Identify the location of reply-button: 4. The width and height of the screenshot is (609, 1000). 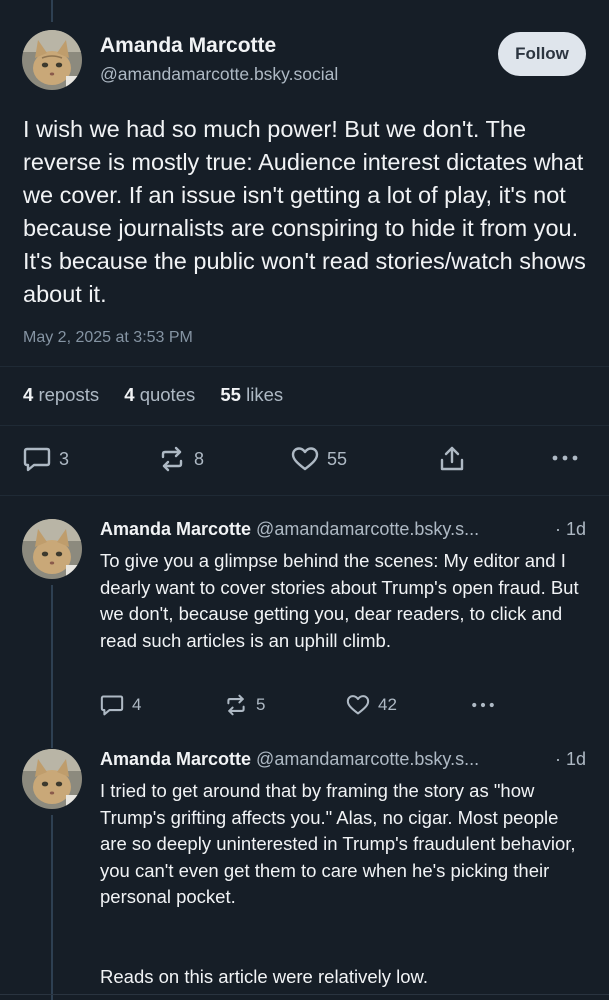
(120, 705).